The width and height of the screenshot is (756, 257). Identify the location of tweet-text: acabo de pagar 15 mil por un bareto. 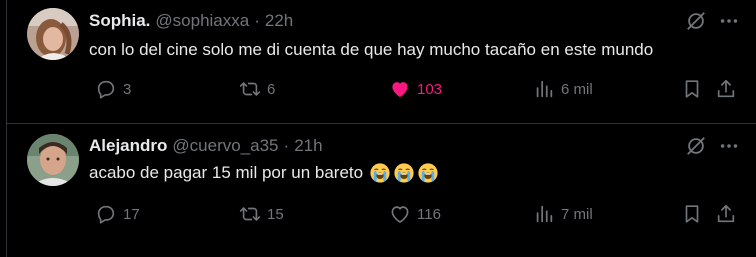
(264, 173).